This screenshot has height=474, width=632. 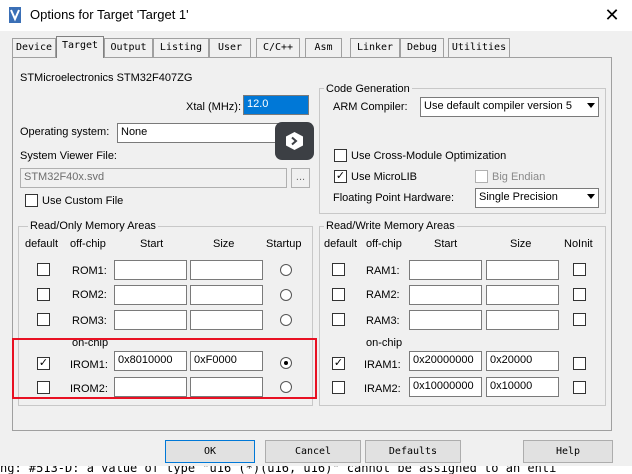 I want to click on arm-compiler-label: ARM Compiler:, so click(x=370, y=107).